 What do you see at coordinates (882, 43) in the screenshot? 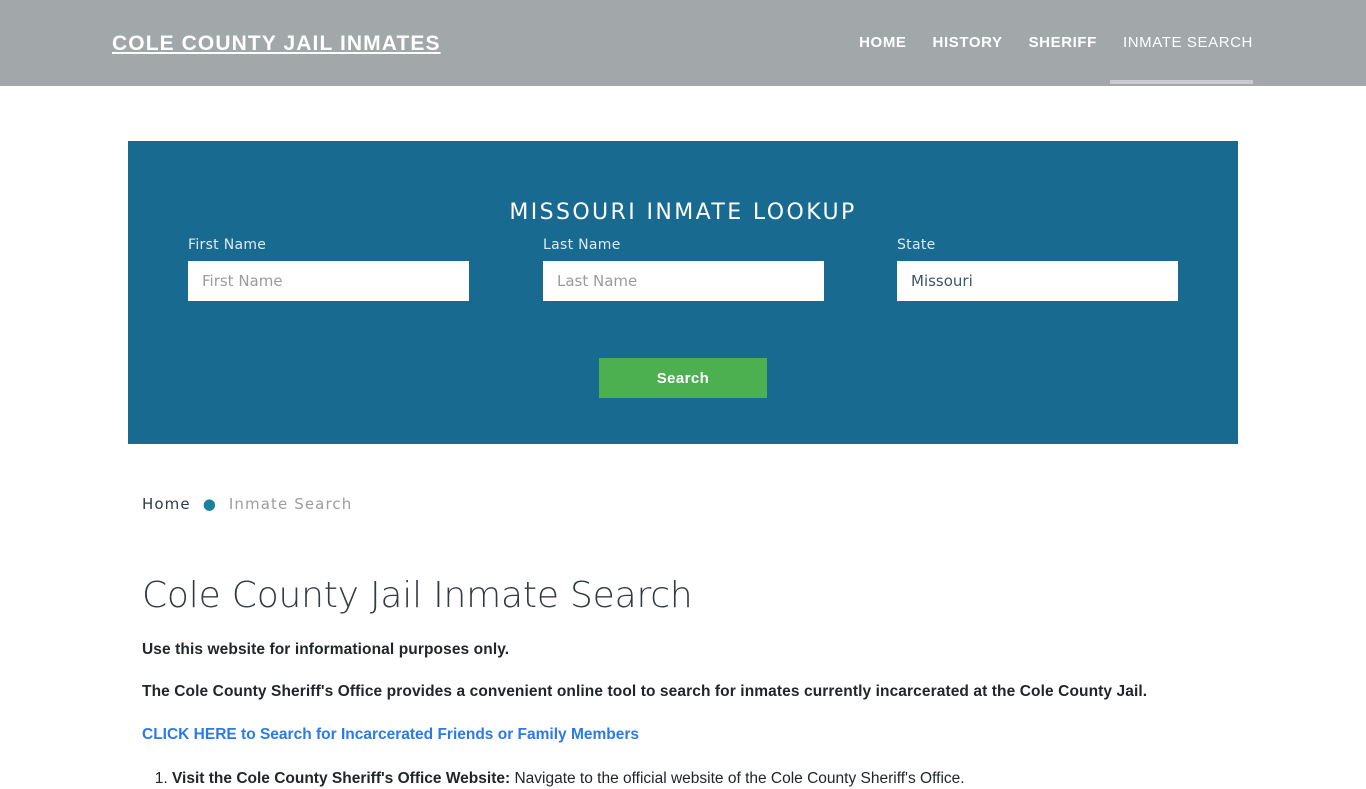
I see `nav-item-home: Home` at bounding box center [882, 43].